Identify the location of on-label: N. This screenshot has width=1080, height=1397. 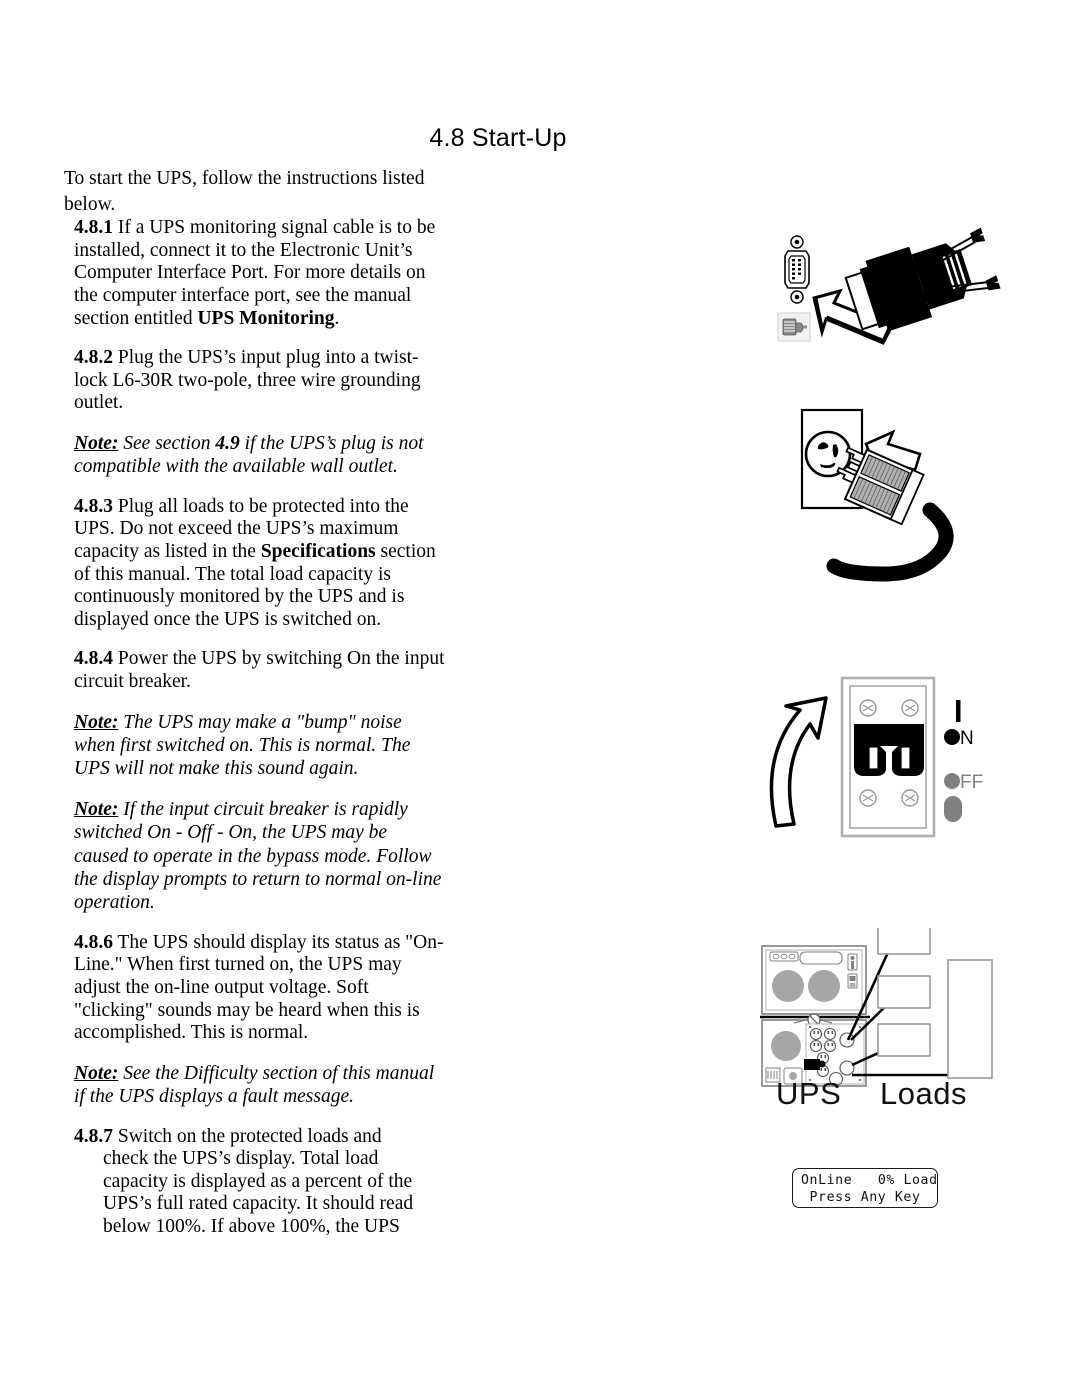
(967, 738).